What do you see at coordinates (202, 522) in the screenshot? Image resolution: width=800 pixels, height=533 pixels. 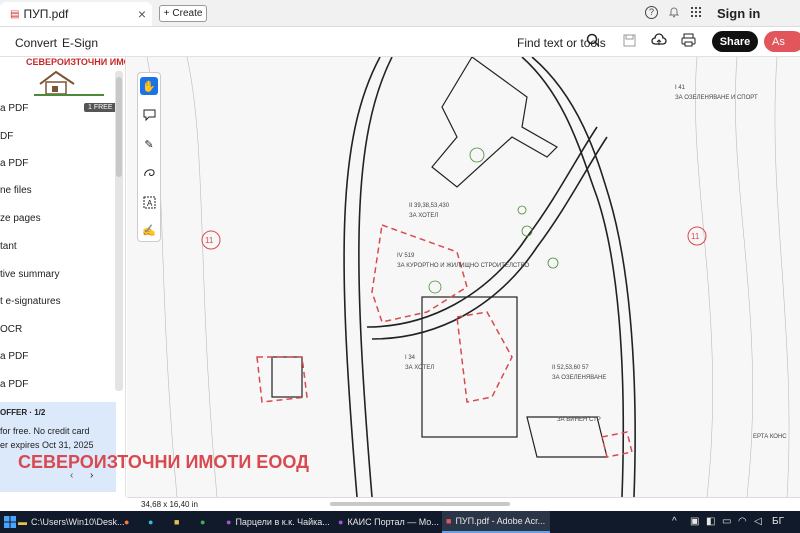 I see `chrome-icon: ●` at bounding box center [202, 522].